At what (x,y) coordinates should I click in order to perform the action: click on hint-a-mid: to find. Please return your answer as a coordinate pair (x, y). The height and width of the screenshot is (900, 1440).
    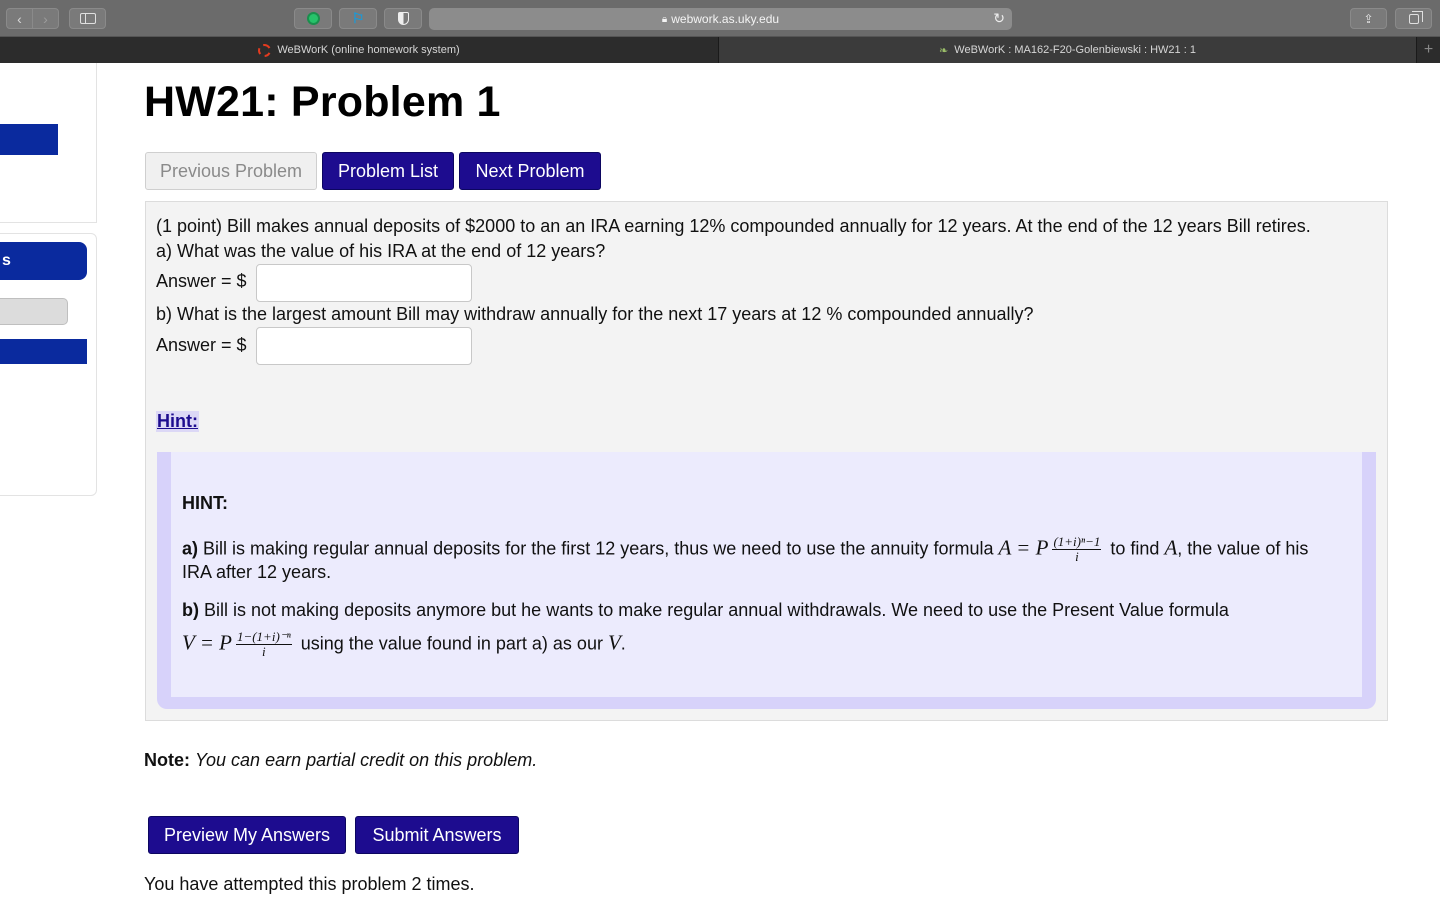
    Looking at the image, I should click on (1135, 548).